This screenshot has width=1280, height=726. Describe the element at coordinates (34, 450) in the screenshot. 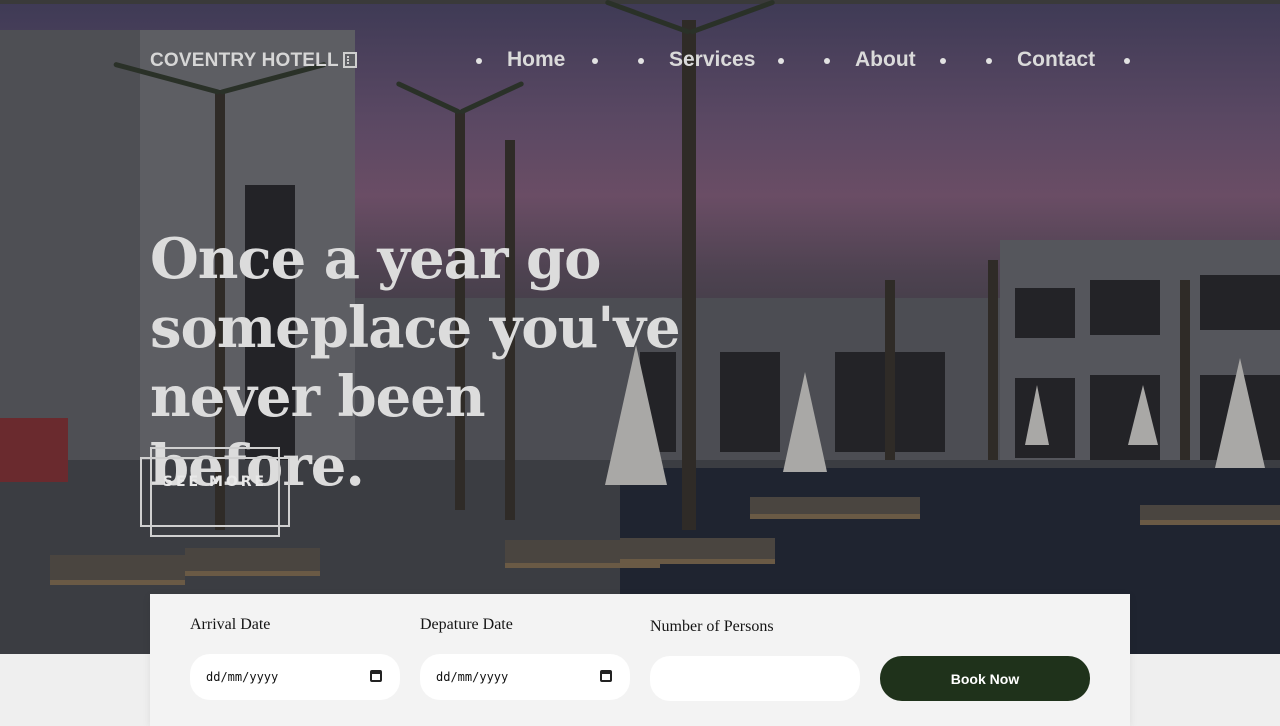

I see `red-sign` at that location.